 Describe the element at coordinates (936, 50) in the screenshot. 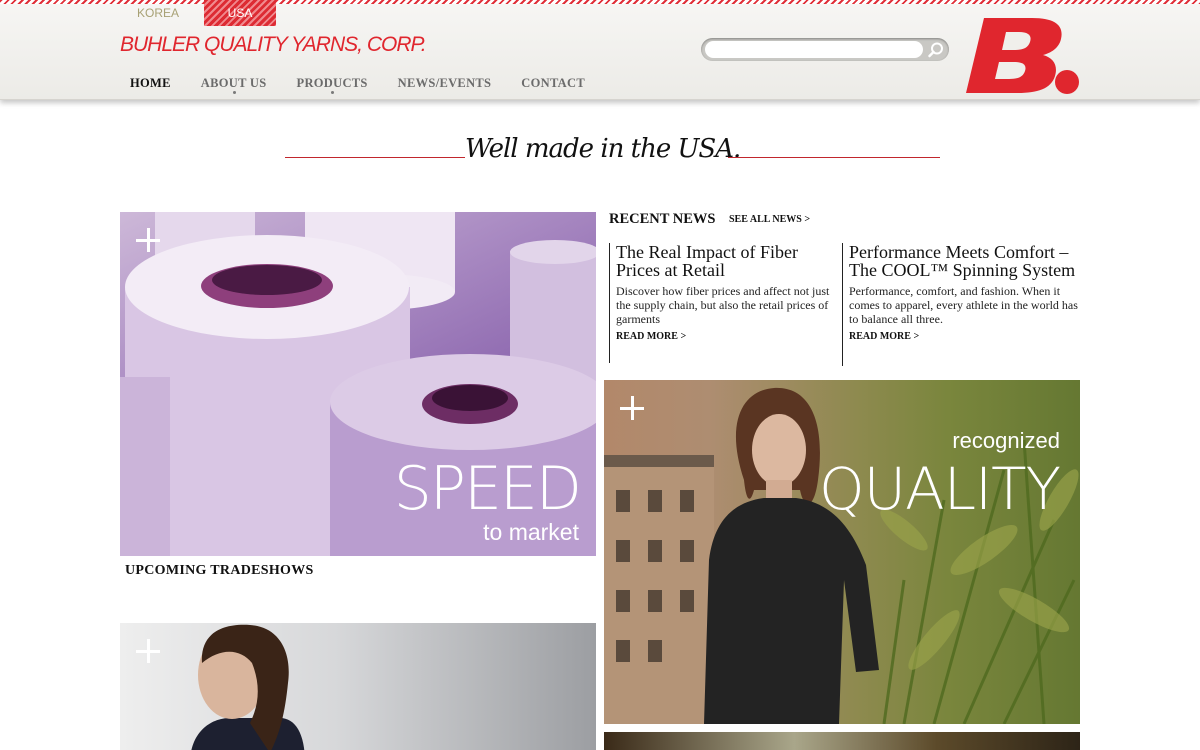

I see `search-icon` at that location.